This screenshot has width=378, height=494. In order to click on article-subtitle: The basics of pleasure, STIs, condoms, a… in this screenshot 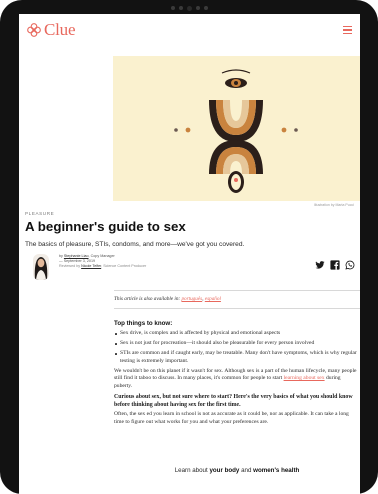, I will do `click(135, 244)`.